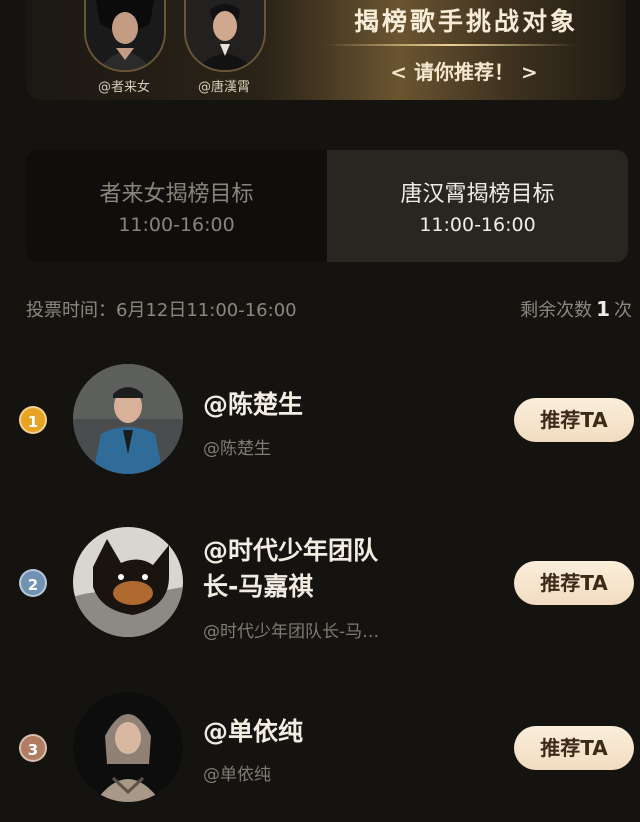 Image resolution: width=640 pixels, height=822 pixels. I want to click on tab-tanghanxiao-target: 唐汉霄揭榜目标 11:00-16:00, so click(477, 206).